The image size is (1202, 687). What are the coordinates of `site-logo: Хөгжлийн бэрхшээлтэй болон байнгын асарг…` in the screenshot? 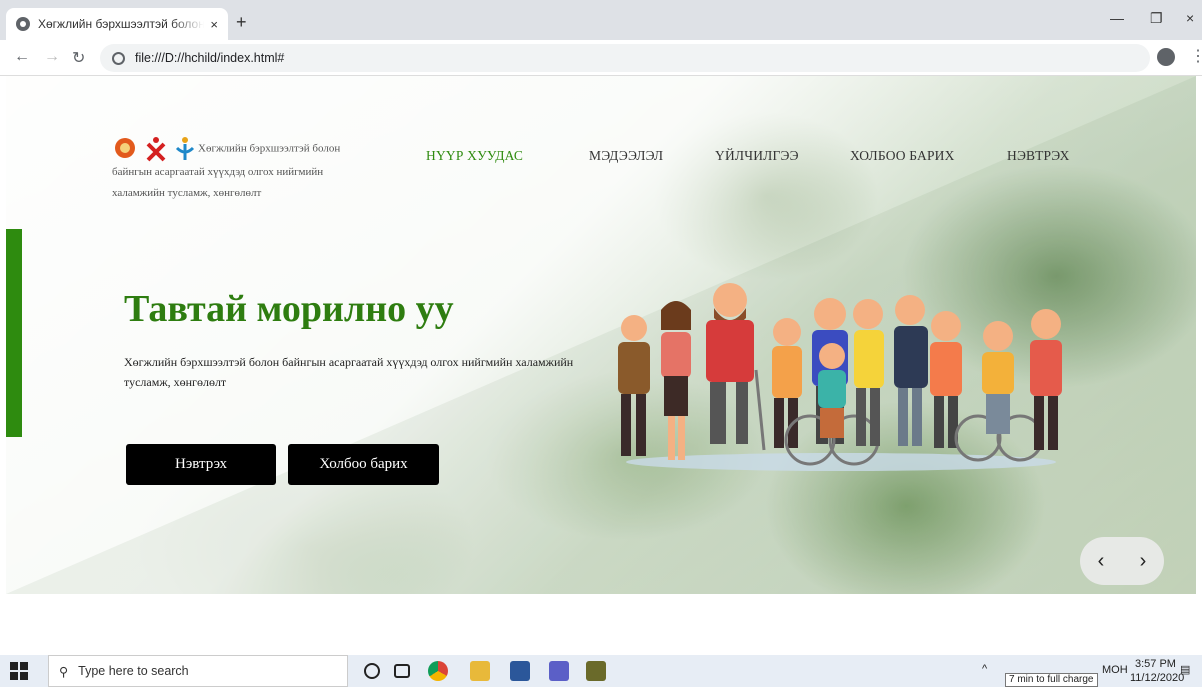 It's located at (232, 170).